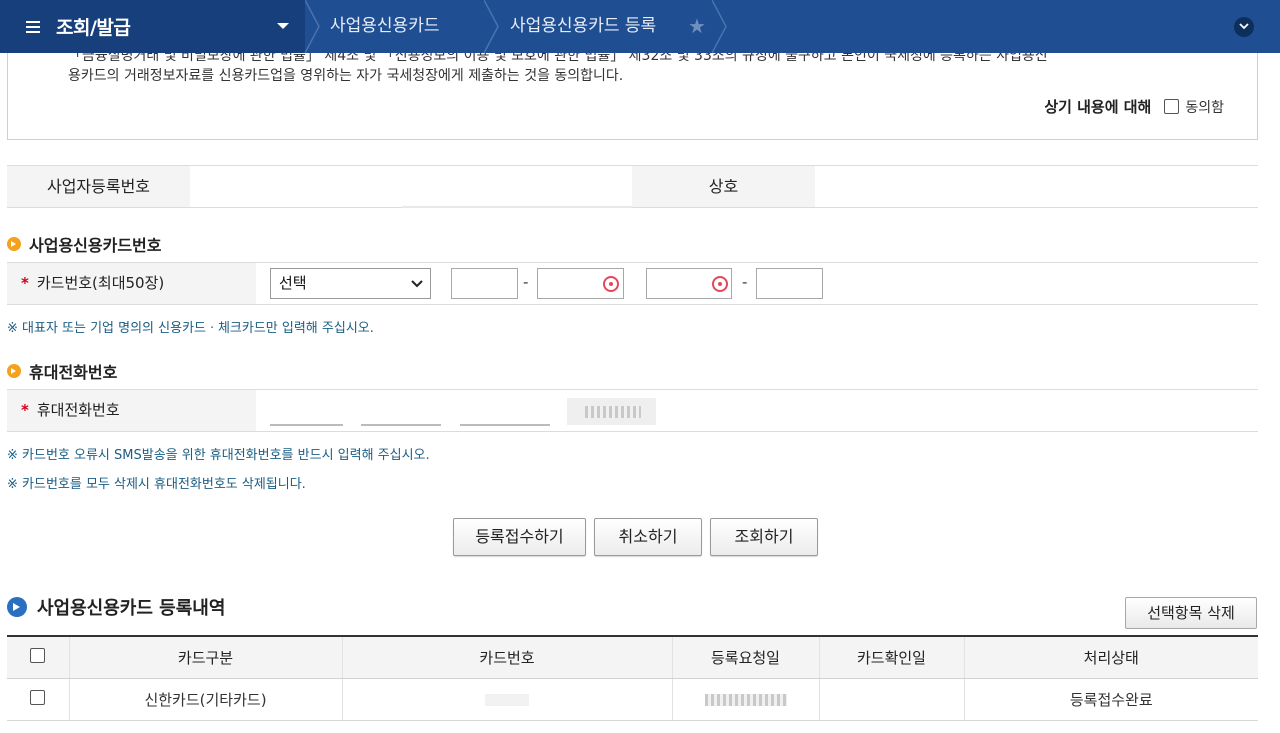 This screenshot has height=733, width=1280. What do you see at coordinates (190, 326) in the screenshot?
I see `card-number-note: ※ 대표자 또는 기업 명의의 신용카드ㆍ체크카드만 입력해 주십시오.` at bounding box center [190, 326].